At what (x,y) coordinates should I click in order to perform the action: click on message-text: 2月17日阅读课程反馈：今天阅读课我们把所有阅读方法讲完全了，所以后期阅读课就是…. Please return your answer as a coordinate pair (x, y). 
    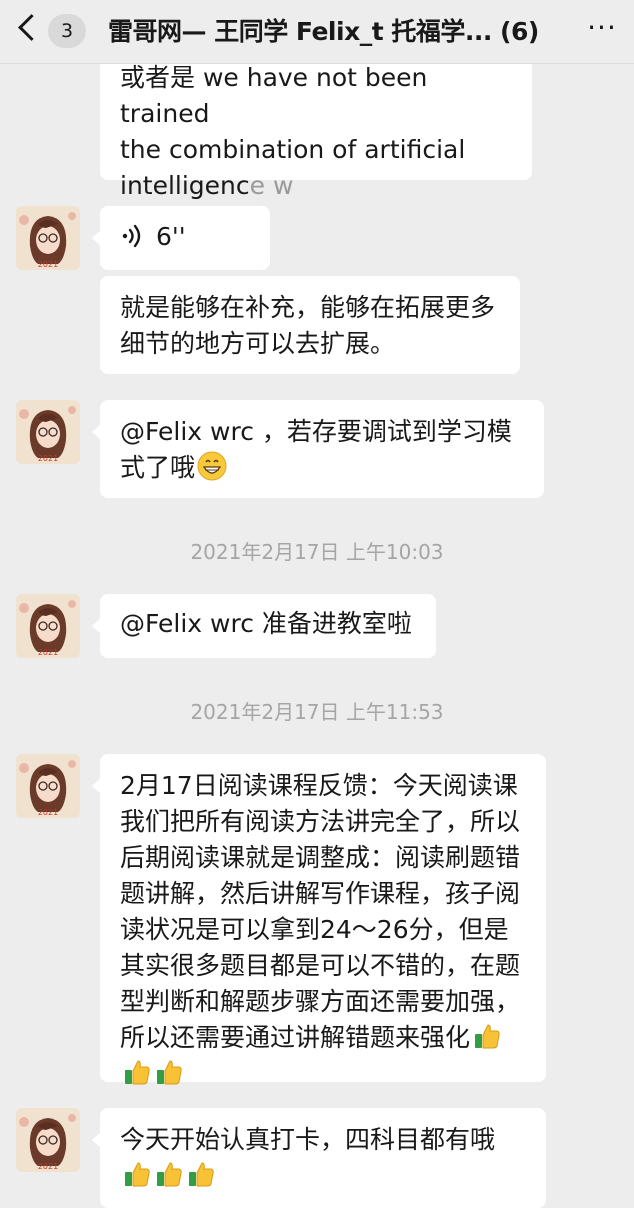
    Looking at the image, I should click on (320, 911).